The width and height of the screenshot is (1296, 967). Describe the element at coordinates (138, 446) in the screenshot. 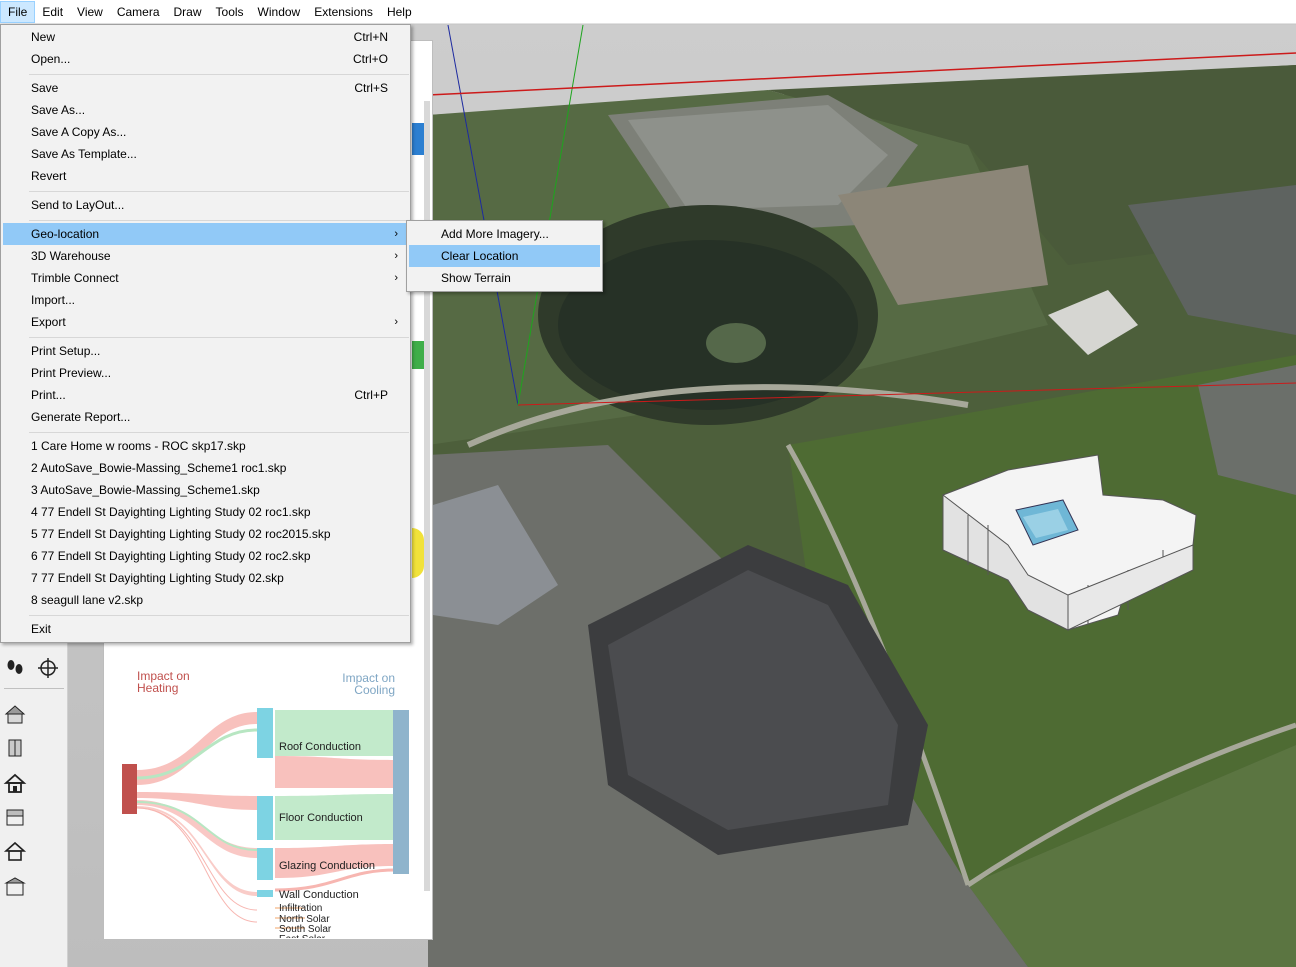

I see `menu-item-label: 1 Care Home w rooms - ROC skp17.skp` at that location.